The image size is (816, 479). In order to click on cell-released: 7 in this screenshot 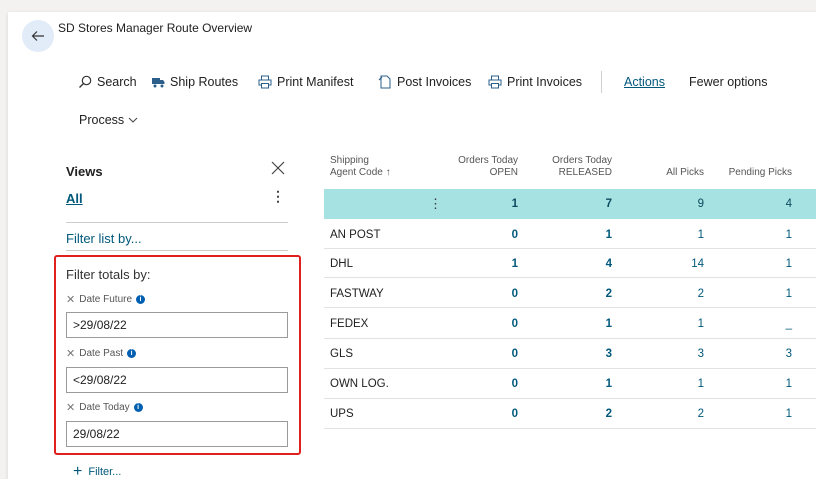, I will do `click(609, 204)`.